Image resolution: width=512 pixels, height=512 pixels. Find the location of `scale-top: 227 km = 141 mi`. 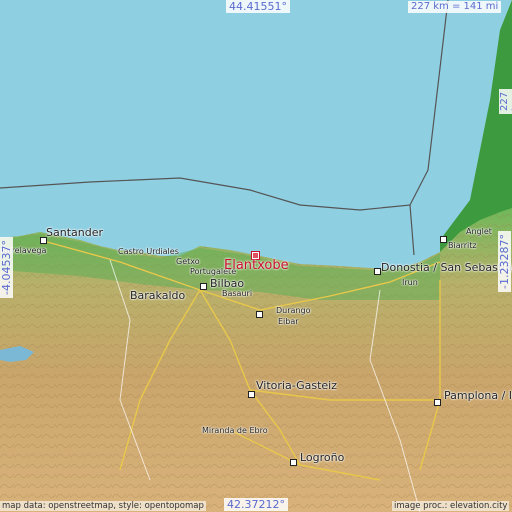

scale-top: 227 km = 141 mi is located at coordinates (455, 7).